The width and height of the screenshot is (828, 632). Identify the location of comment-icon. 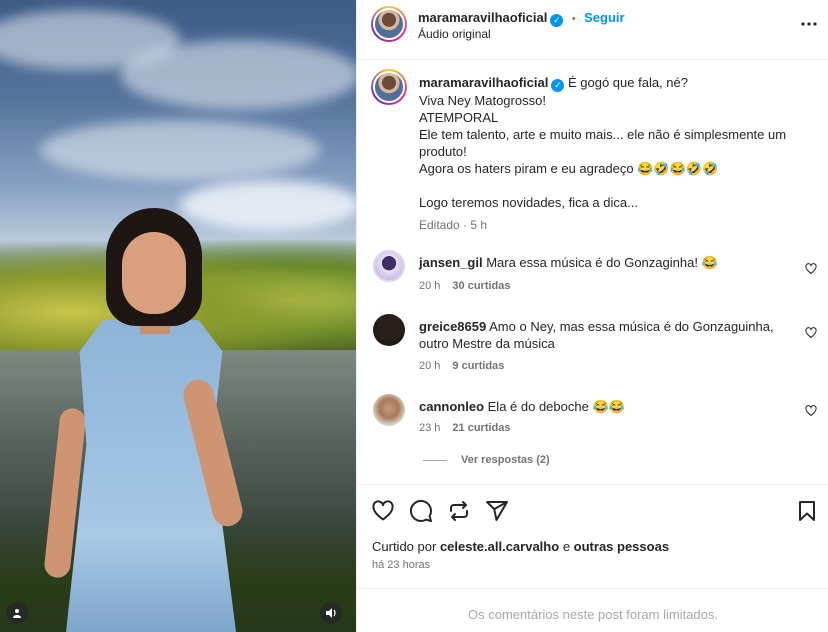
(421, 511).